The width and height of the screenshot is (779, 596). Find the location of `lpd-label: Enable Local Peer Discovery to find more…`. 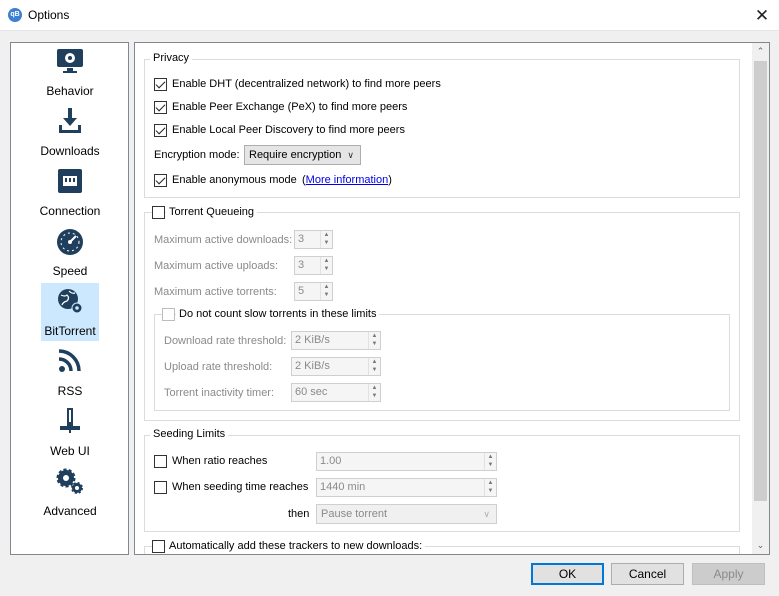

lpd-label: Enable Local Peer Discovery to find more… is located at coordinates (288, 130).